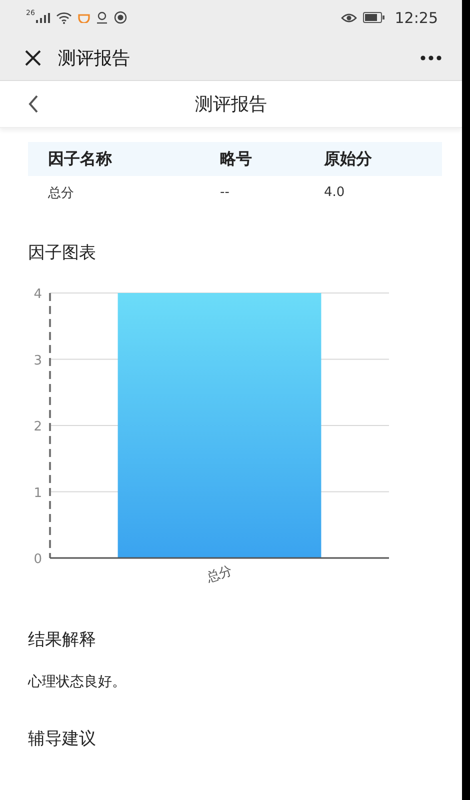  Describe the element at coordinates (38, 559) in the screenshot. I see `axis-tick-label: 0` at that location.